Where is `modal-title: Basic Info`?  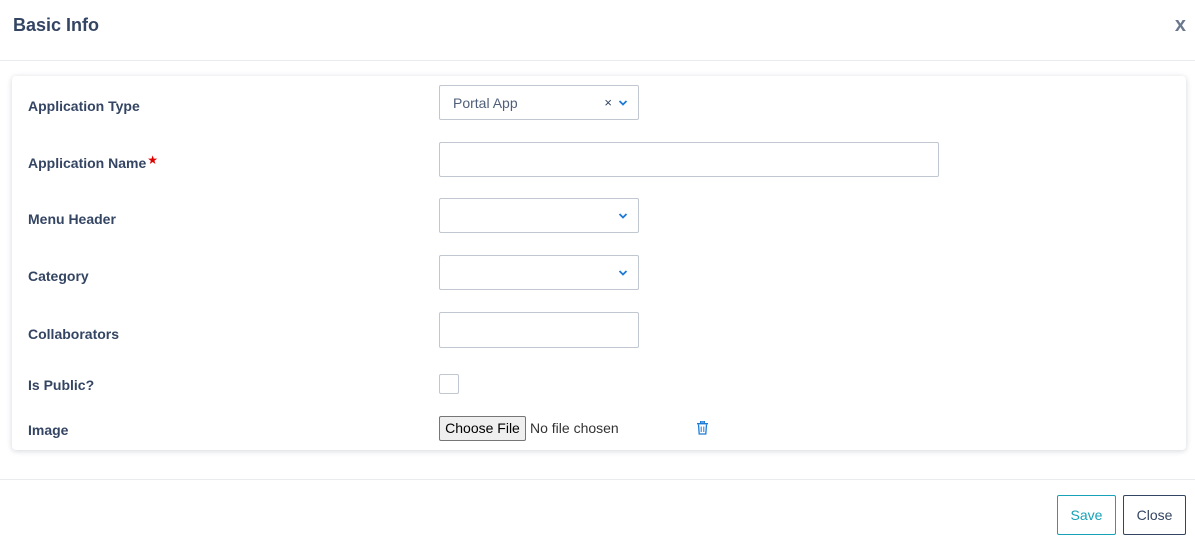 modal-title: Basic Info is located at coordinates (56, 25).